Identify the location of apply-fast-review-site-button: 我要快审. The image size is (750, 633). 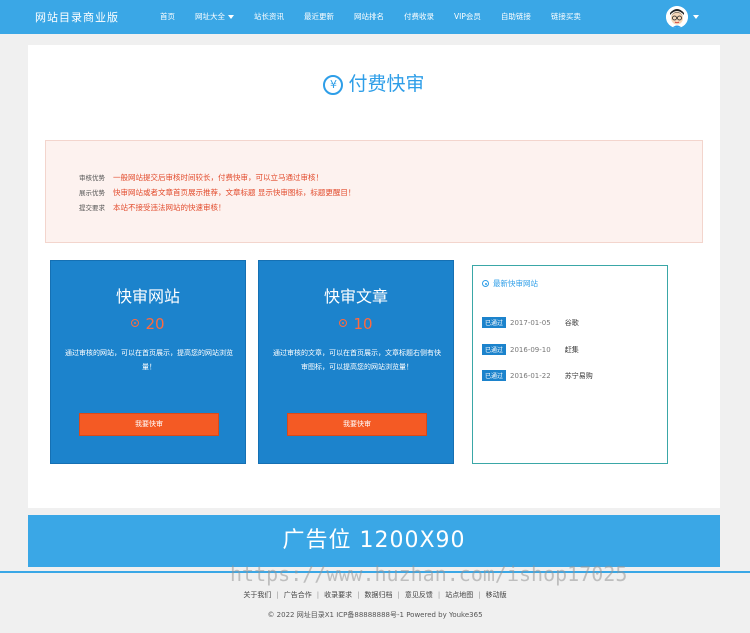
(149, 424).